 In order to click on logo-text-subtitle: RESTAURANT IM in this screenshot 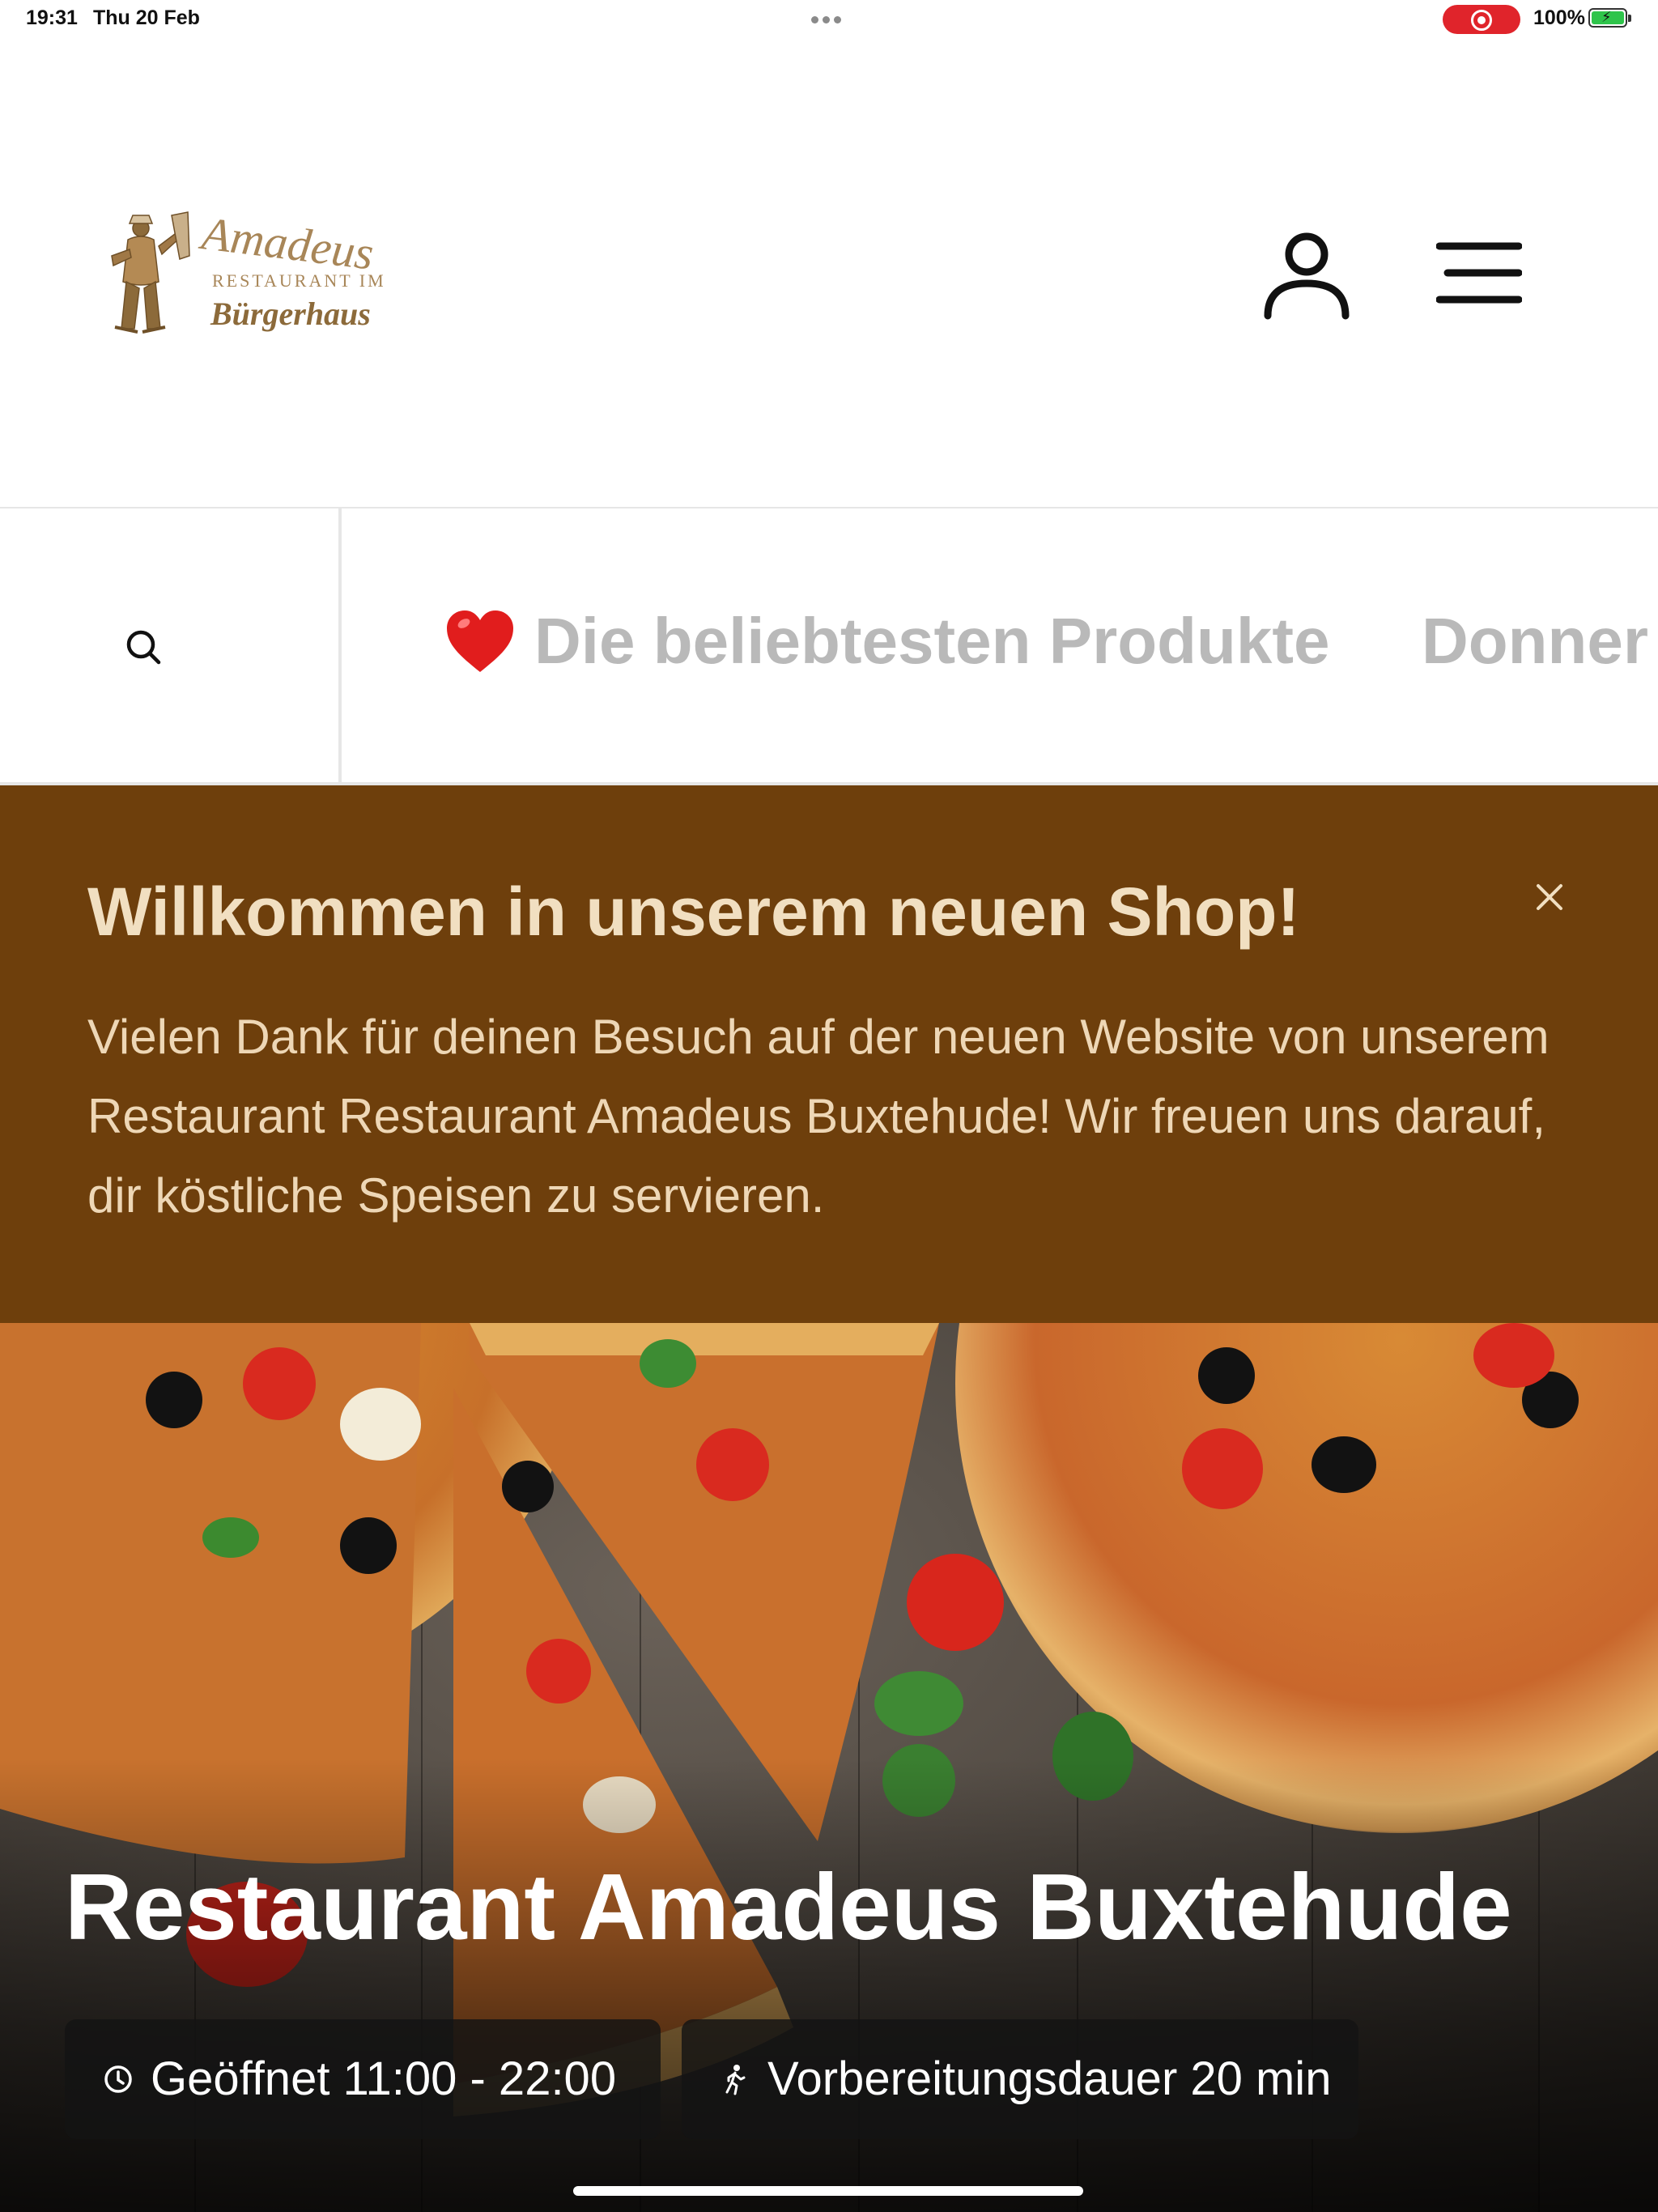, I will do `click(299, 280)`.